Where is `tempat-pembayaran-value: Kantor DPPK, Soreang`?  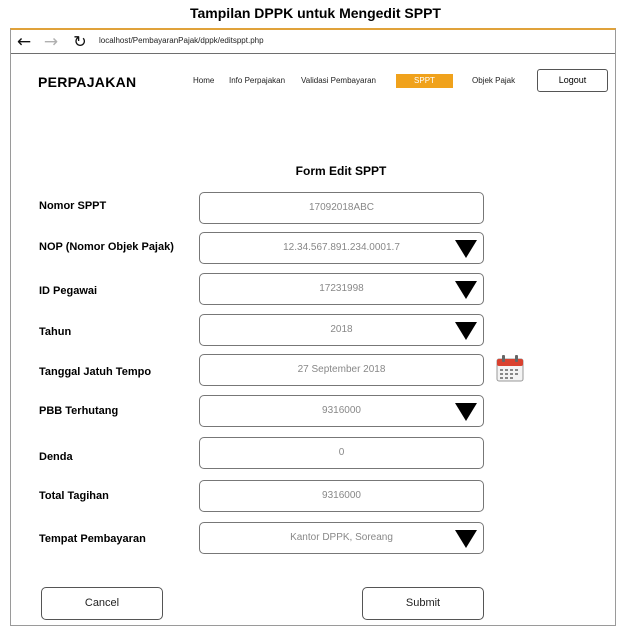
tempat-pembayaran-value: Kantor DPPK, Soreang is located at coordinates (341, 537).